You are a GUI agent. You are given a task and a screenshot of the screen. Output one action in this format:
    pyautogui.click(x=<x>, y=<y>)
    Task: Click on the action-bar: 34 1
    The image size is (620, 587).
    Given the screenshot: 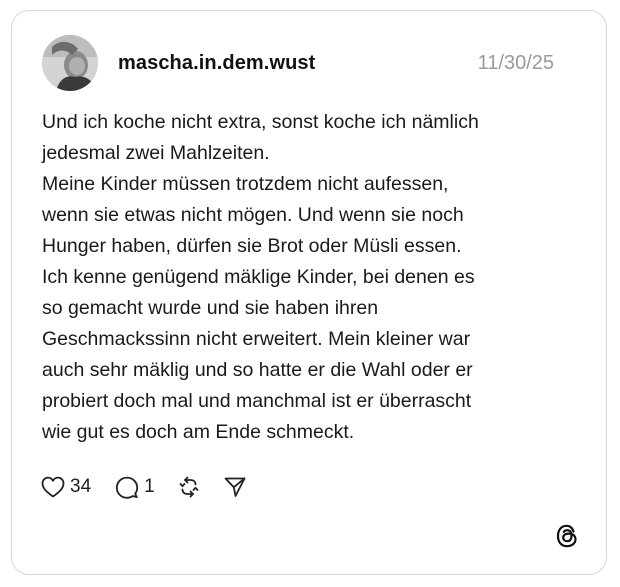 What is the action you would take?
    pyautogui.click(x=144, y=487)
    